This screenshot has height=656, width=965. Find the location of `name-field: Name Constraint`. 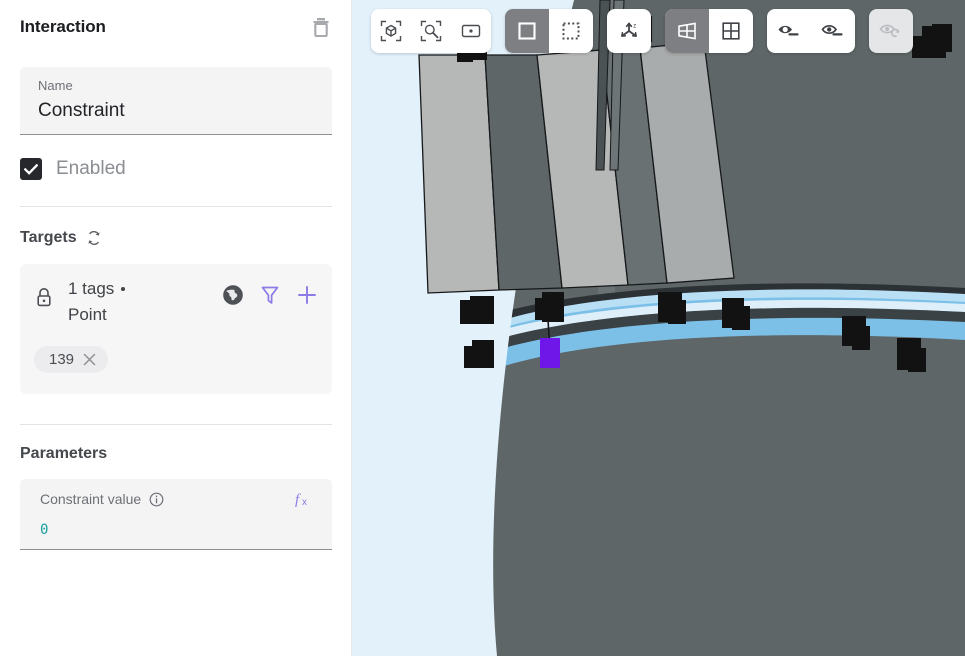

name-field: Name Constraint is located at coordinates (176, 101).